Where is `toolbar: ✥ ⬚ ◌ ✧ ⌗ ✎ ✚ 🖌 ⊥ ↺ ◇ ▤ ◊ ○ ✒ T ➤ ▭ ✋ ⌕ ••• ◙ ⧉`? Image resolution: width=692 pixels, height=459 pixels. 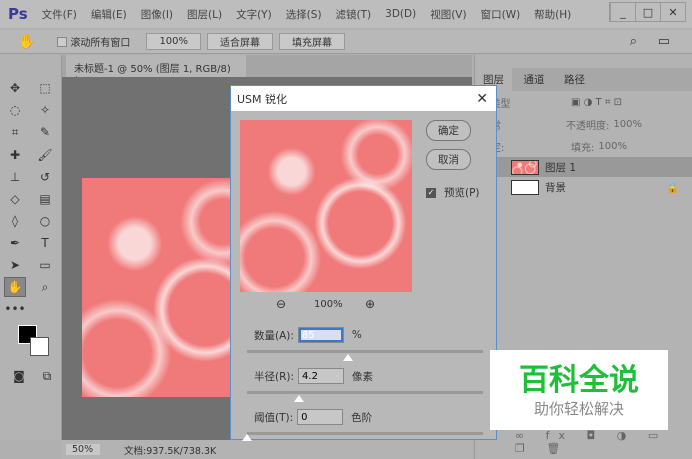 toolbar: ✥ ⬚ ◌ ✧ ⌗ ✎ ✚ 🖌 ⊥ ↺ ◇ ▤ ◊ ○ ✒ T ➤ ▭ ✋ ⌕ ••• ◙ ⧉ is located at coordinates (31, 247).